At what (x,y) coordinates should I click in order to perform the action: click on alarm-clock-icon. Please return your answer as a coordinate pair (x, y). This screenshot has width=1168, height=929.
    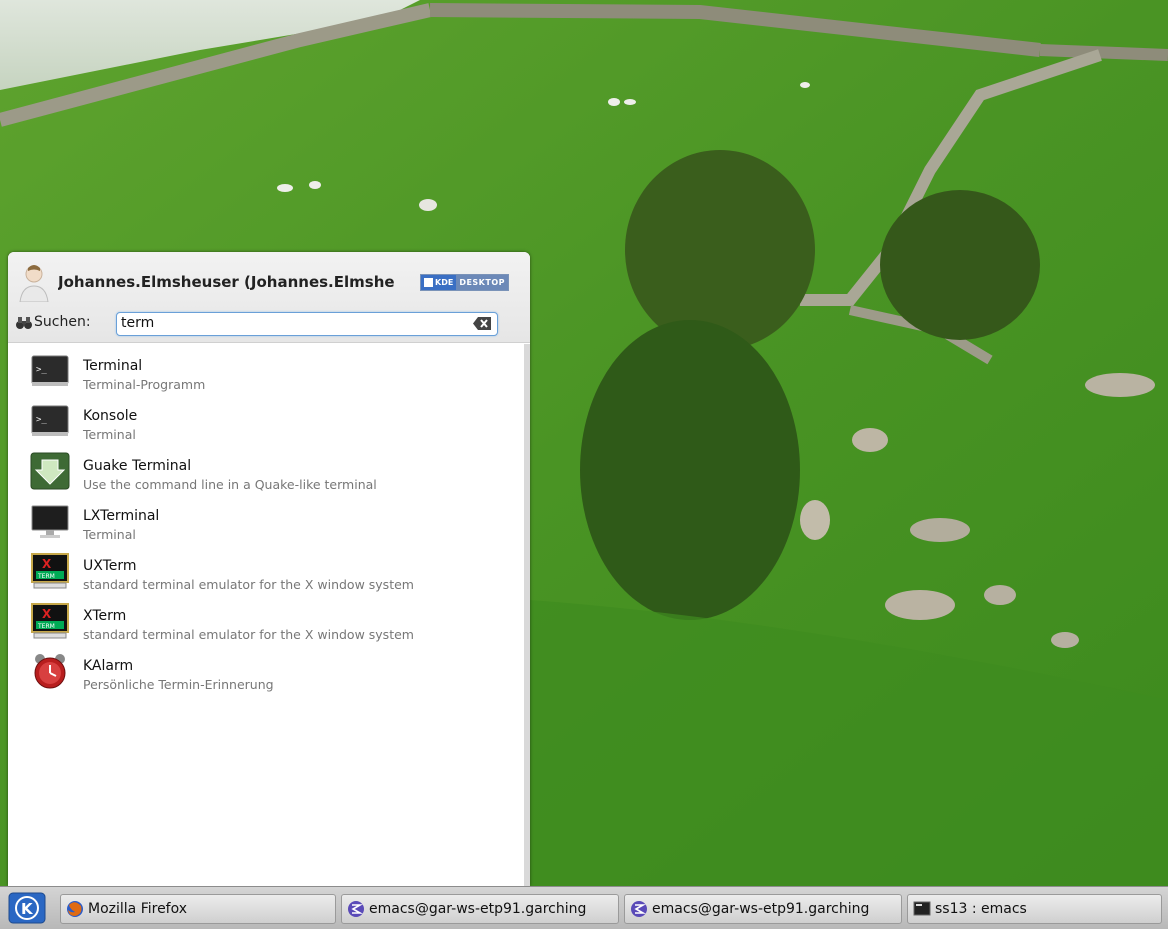
    Looking at the image, I should click on (50, 671).